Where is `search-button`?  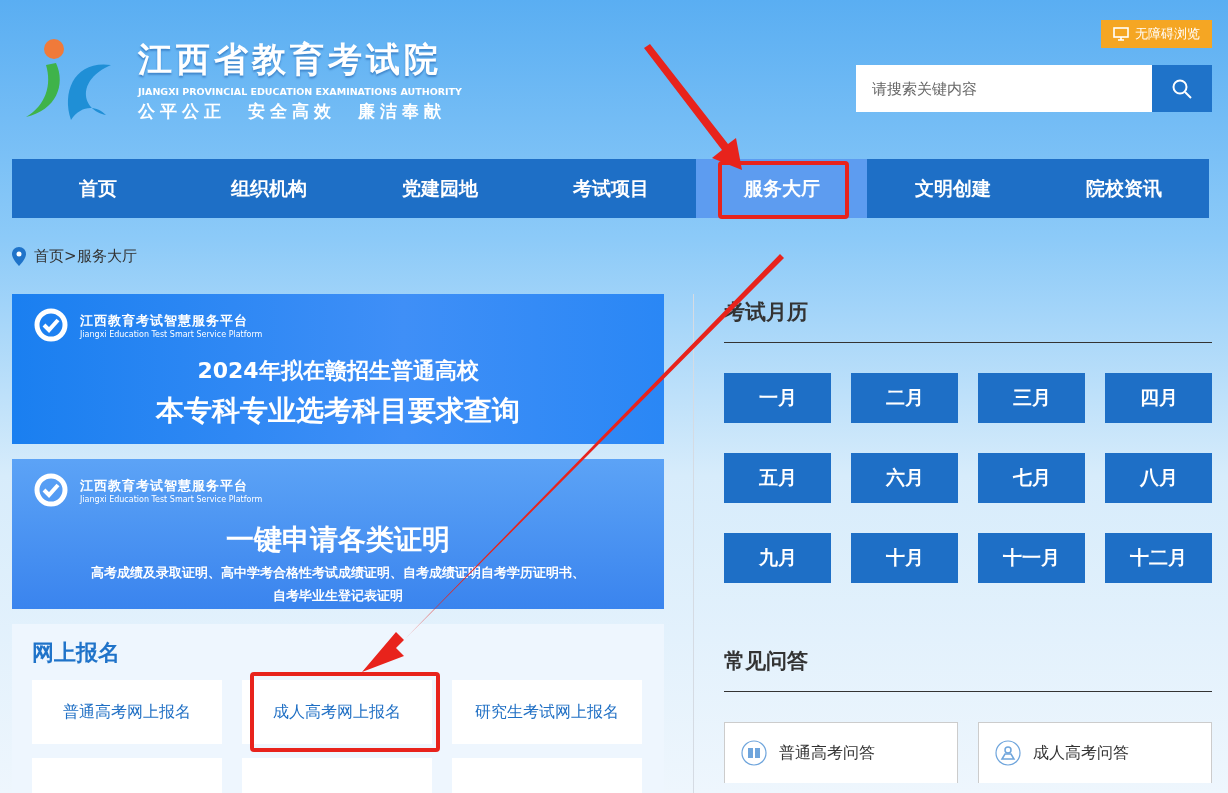
search-button is located at coordinates (1182, 88).